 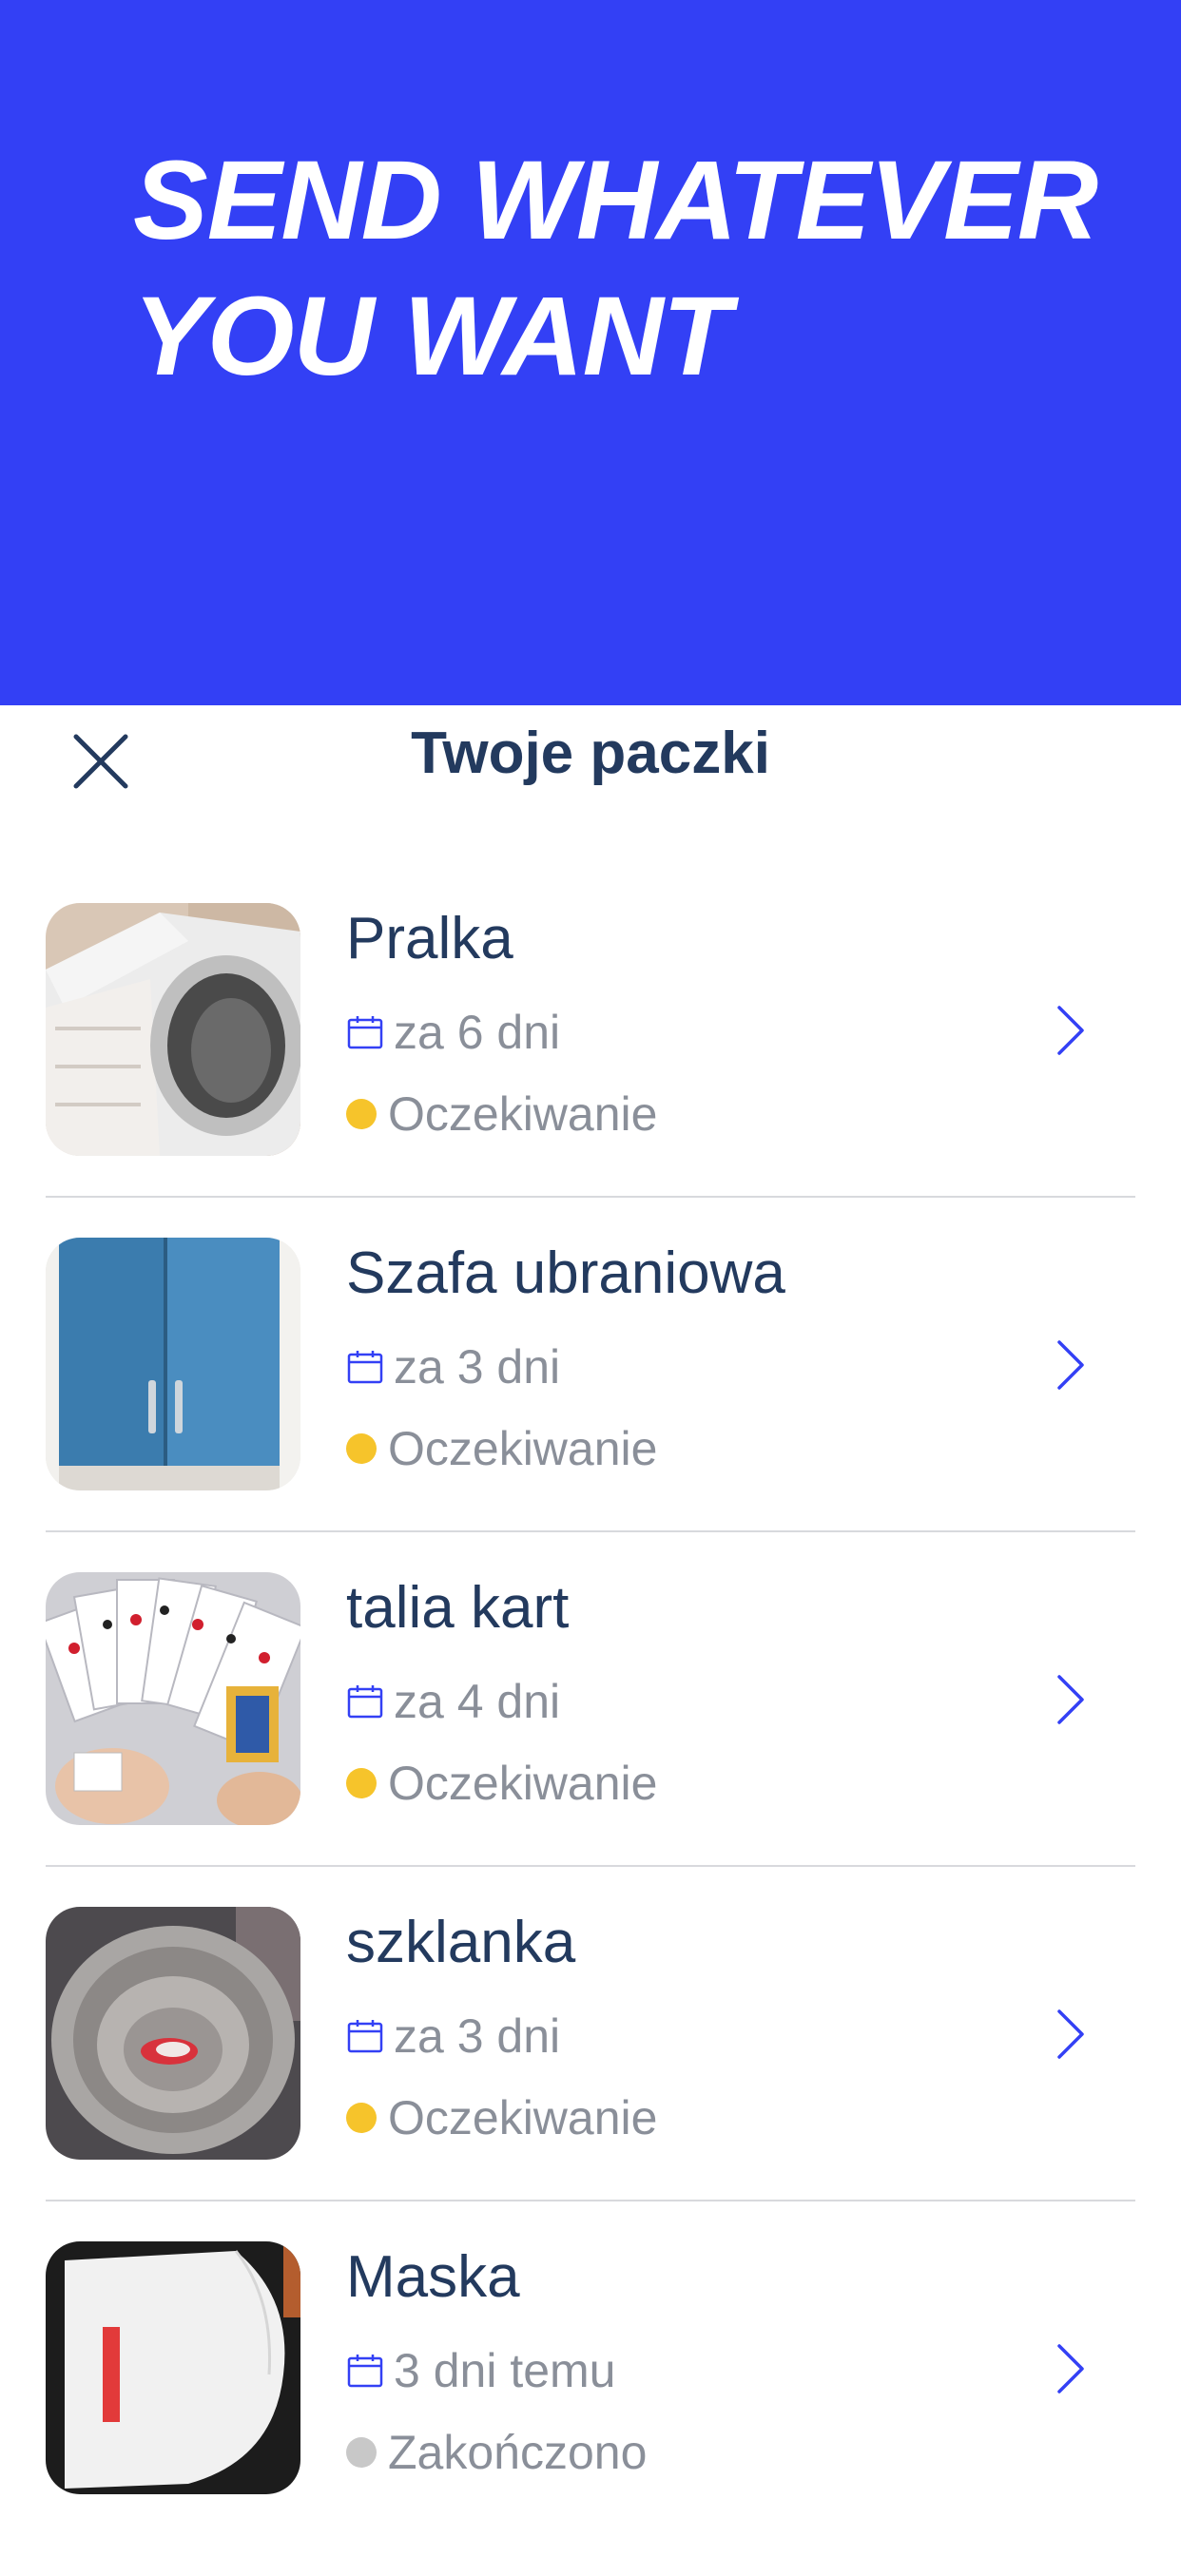 I want to click on face-mask-photo, so click(x=173, y=2368).